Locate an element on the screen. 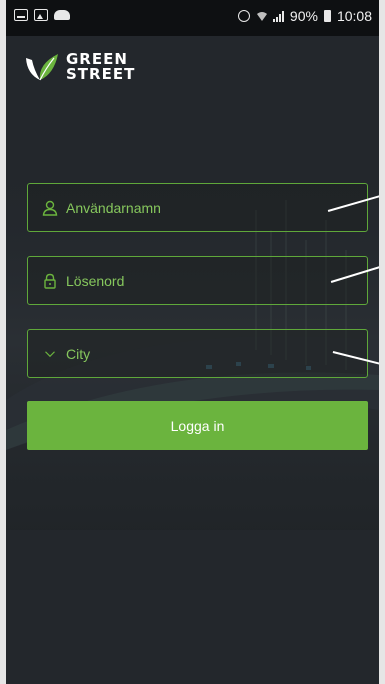  screenshot-icon is located at coordinates (21, 15).